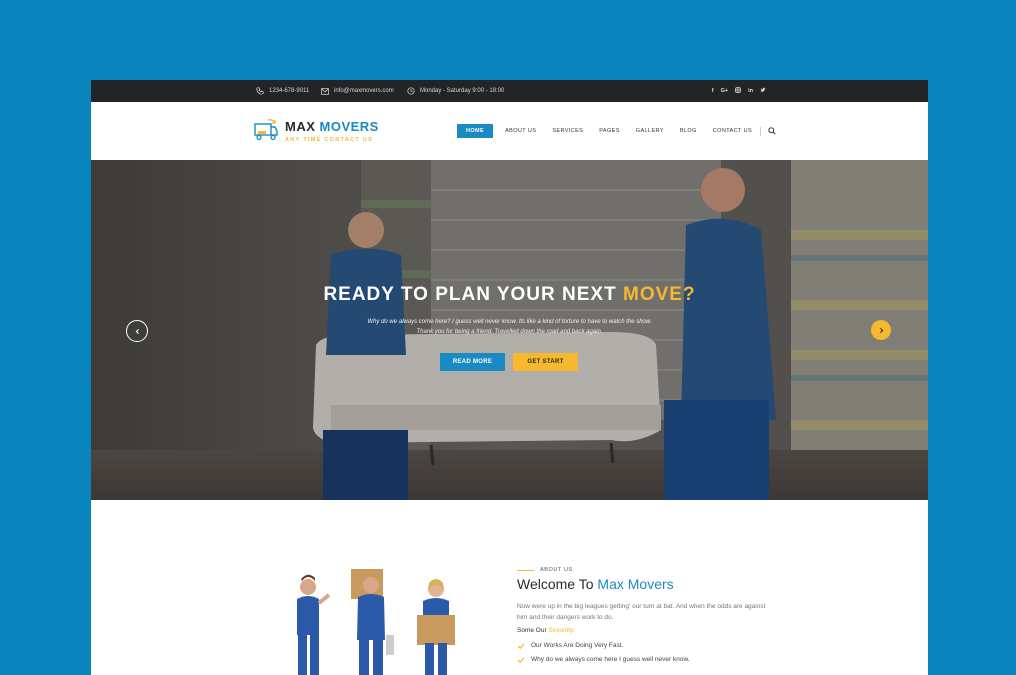 Image resolution: width=1016 pixels, height=675 pixels. I want to click on nav-divider, so click(761, 131).